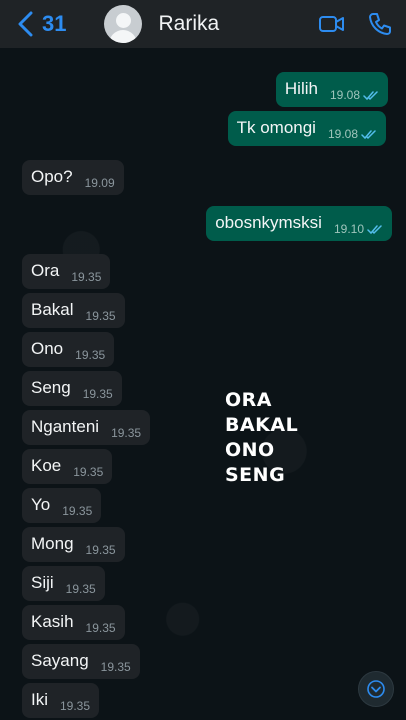  Describe the element at coordinates (72, 388) in the screenshot. I see `incoming-message: Seng 19.35` at that location.